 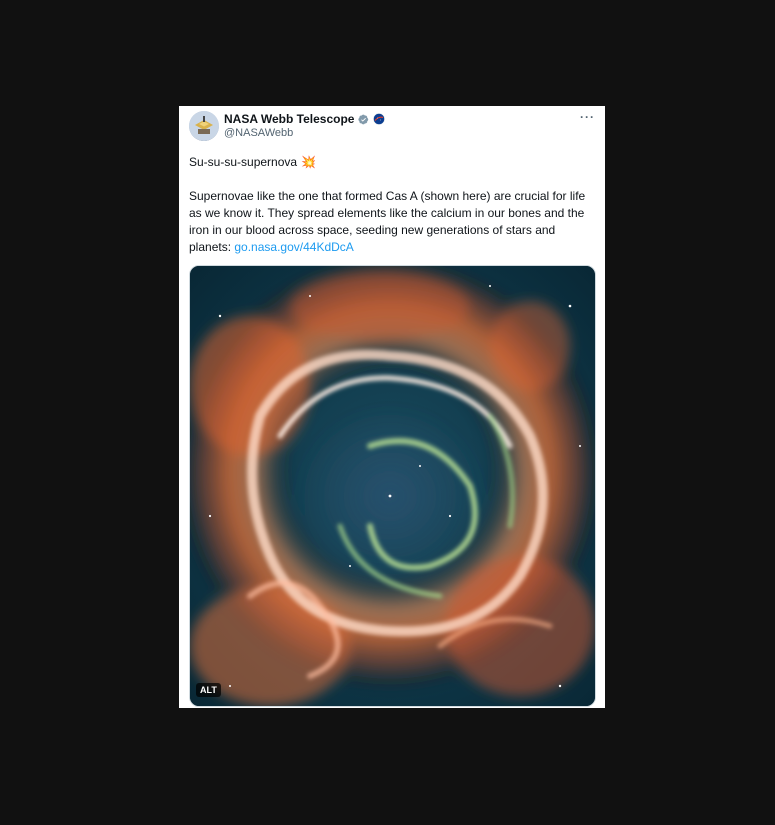 I want to click on more-options-icon: ···, so click(x=587, y=117).